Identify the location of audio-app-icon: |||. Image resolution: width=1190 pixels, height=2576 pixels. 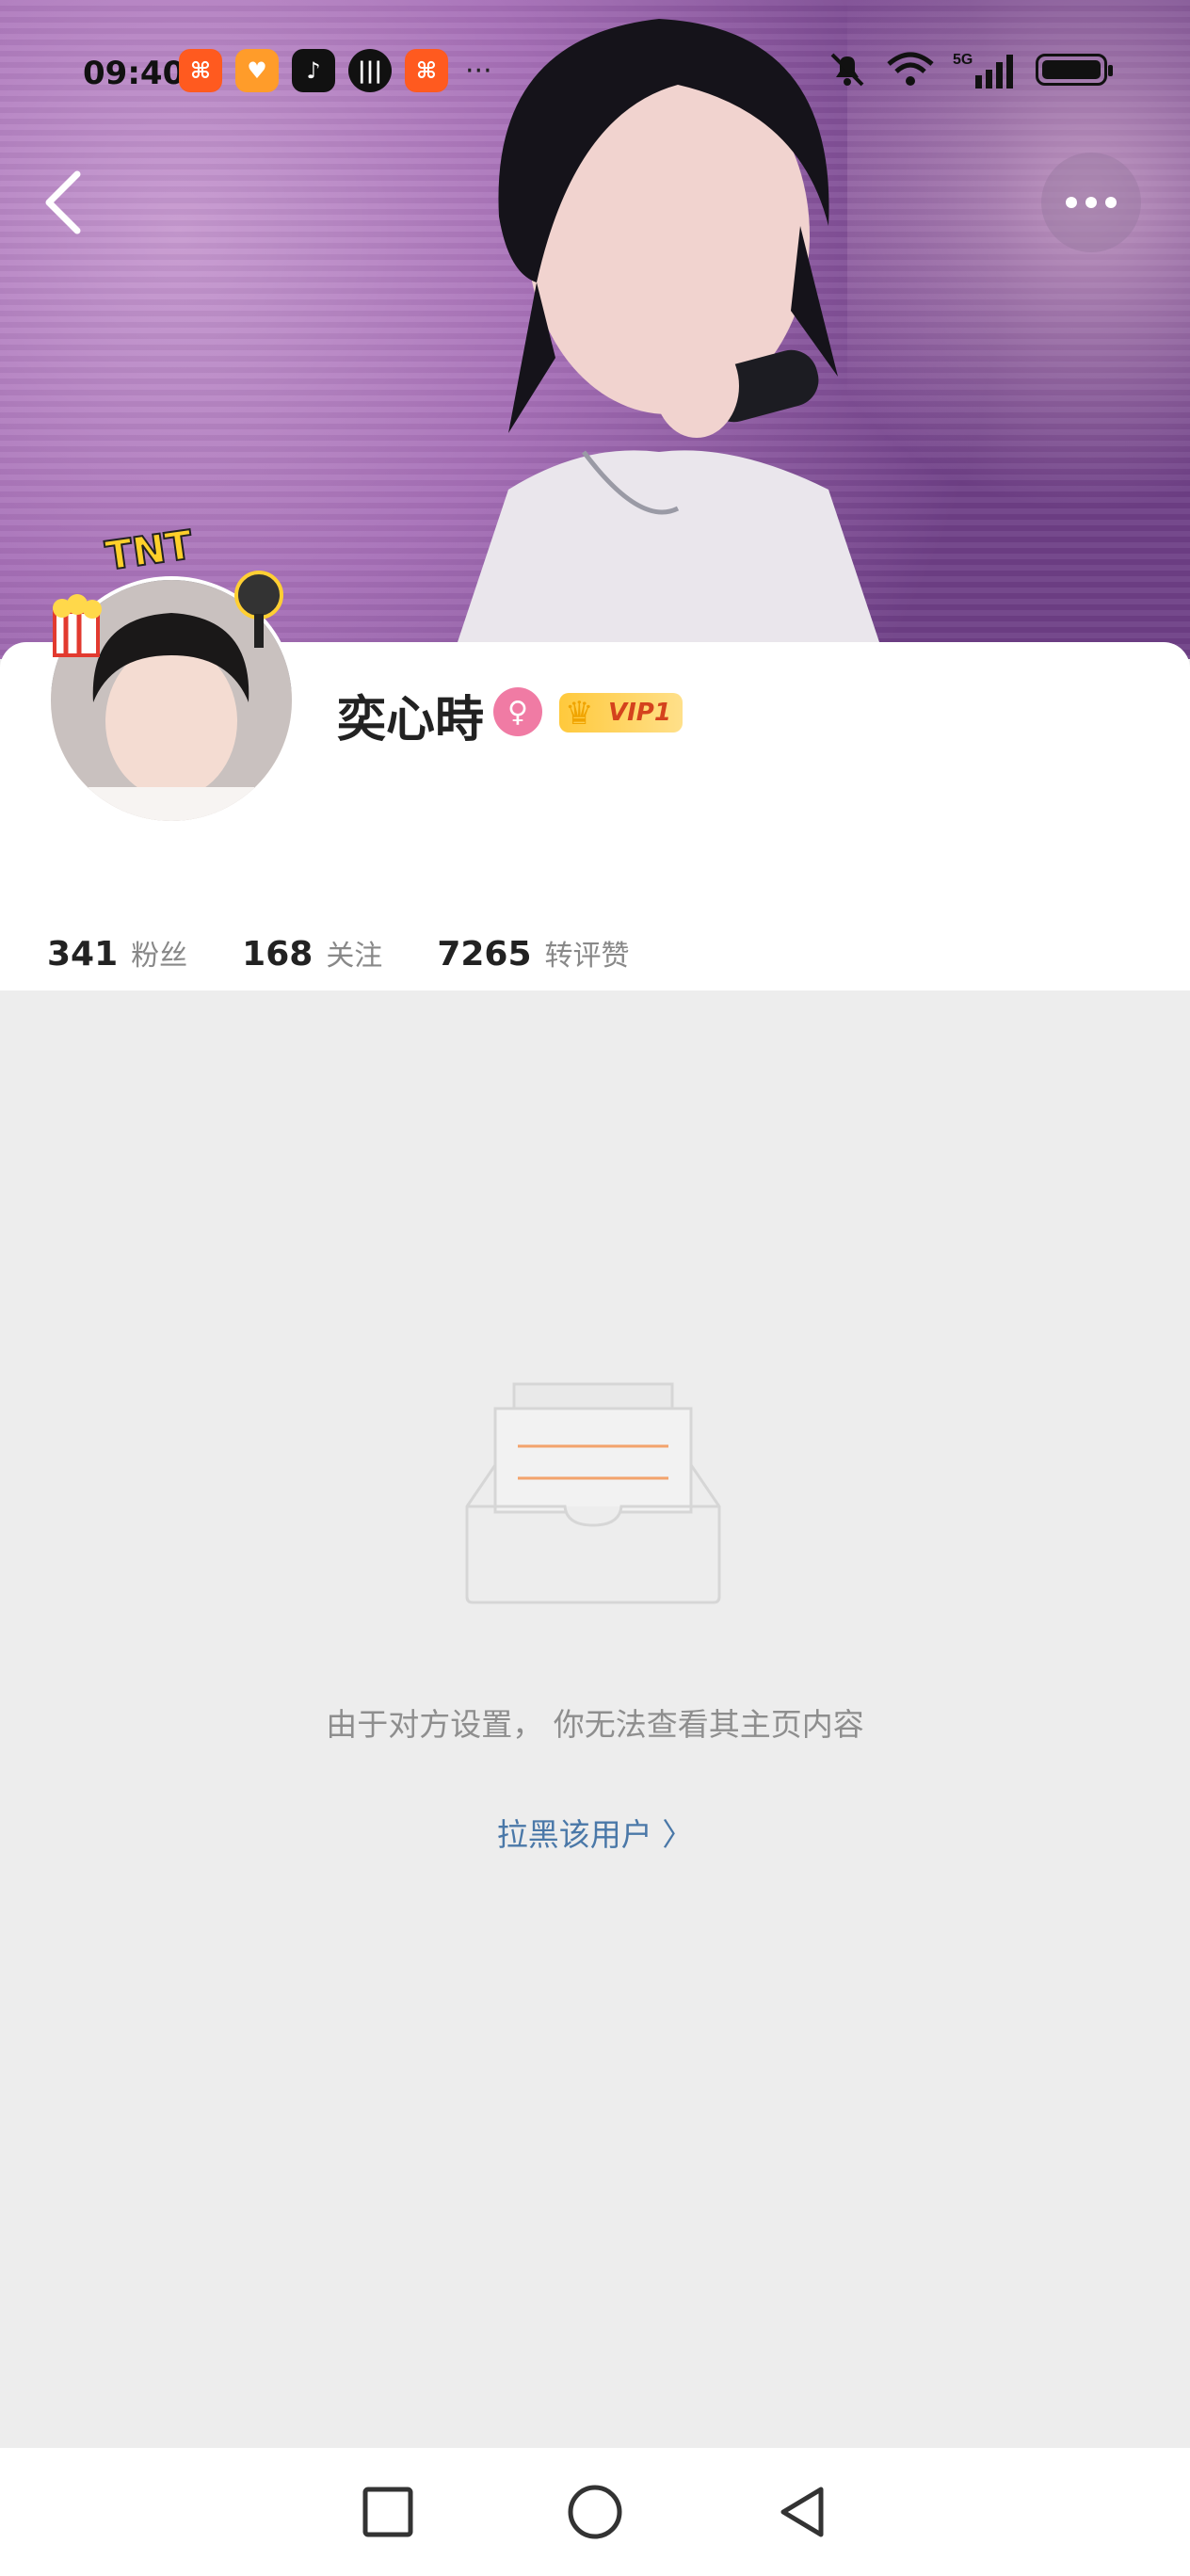
(370, 70).